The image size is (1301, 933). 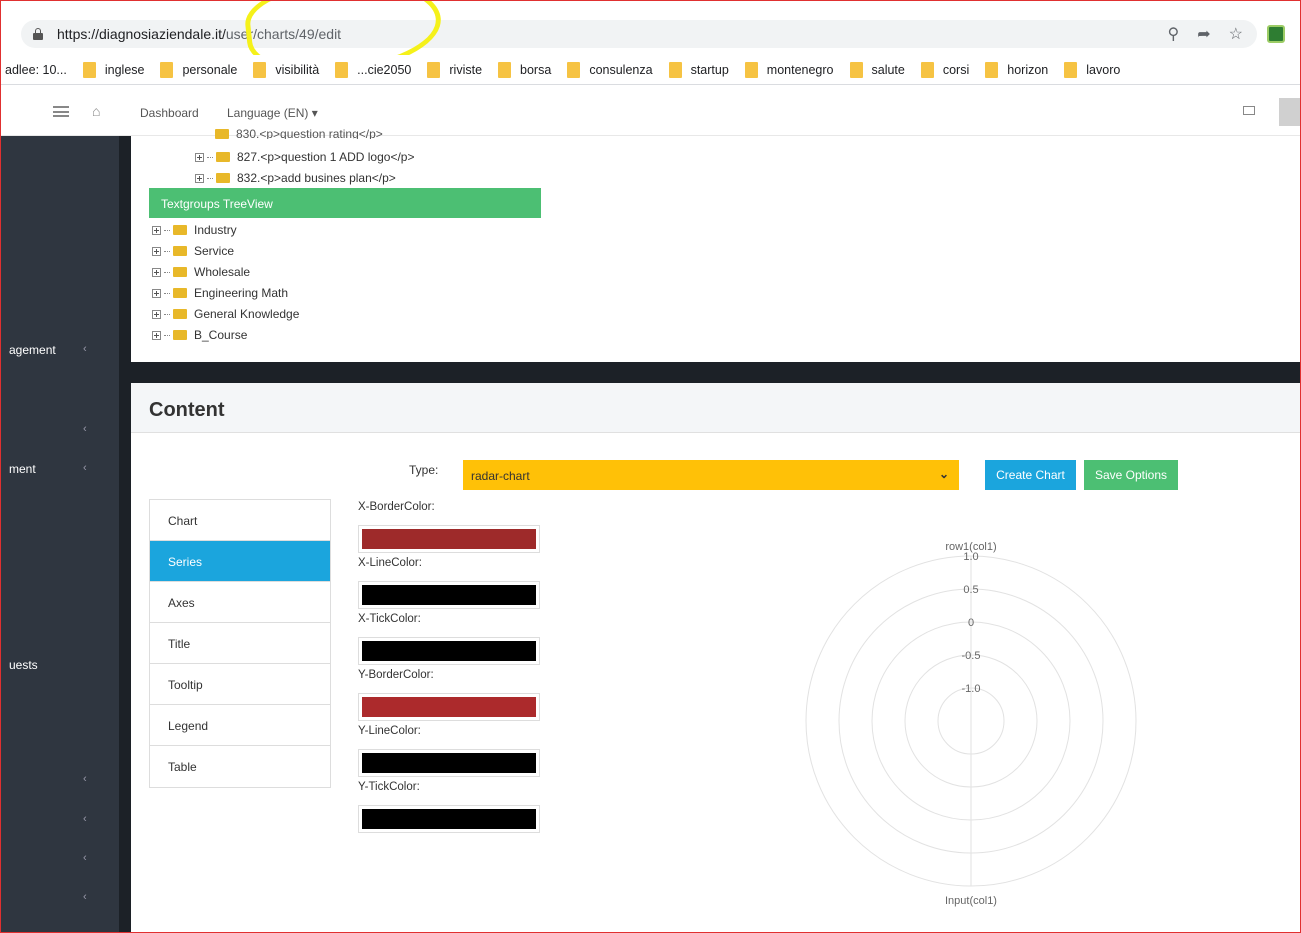 What do you see at coordinates (389, 787) in the screenshot?
I see `color-option-label: Y-TickColor:` at bounding box center [389, 787].